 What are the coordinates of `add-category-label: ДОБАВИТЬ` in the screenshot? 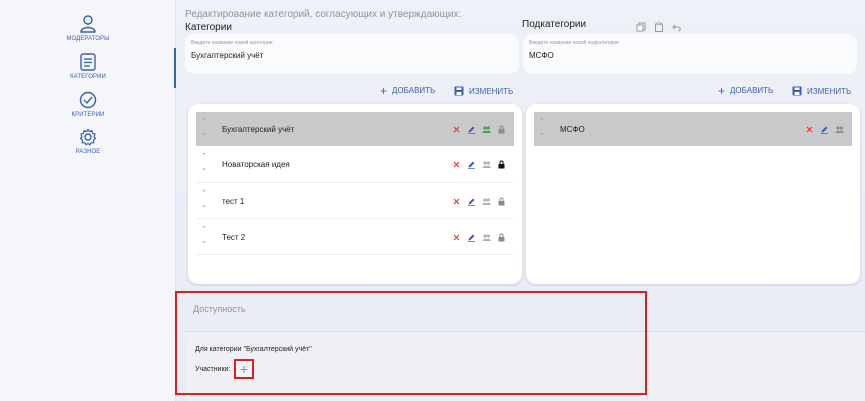 It's located at (414, 90).